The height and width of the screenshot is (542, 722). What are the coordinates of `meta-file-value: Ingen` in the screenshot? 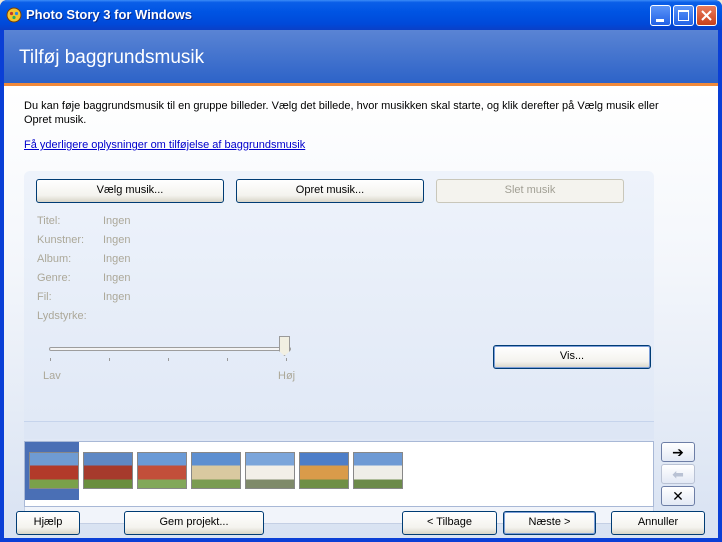 It's located at (117, 297).